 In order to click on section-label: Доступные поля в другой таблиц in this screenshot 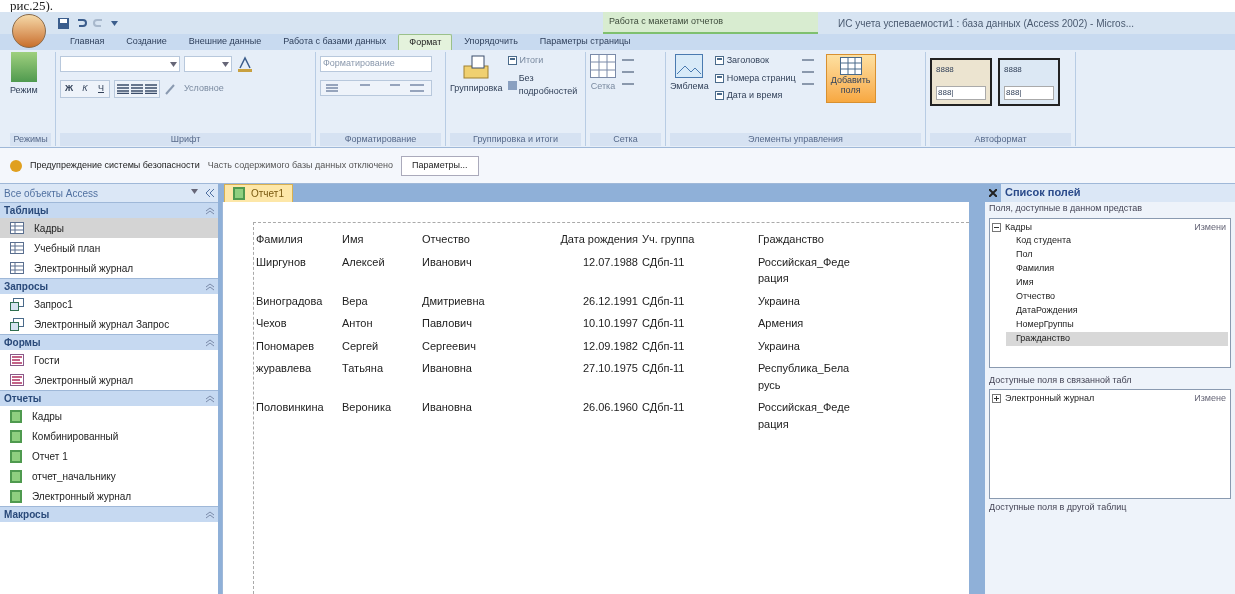, I will do `click(1058, 507)`.